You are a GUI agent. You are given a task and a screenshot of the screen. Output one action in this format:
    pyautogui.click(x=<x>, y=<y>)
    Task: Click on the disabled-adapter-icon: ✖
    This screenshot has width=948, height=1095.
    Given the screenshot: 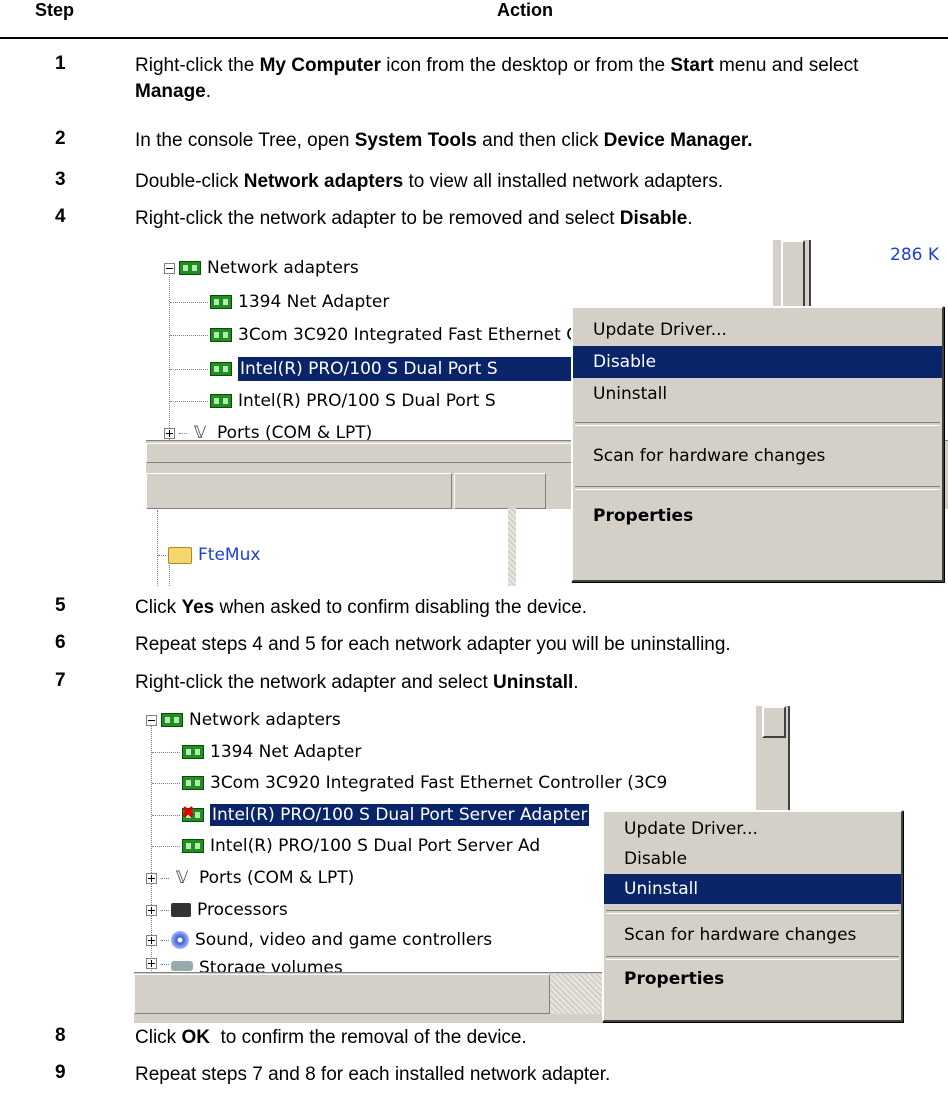 What is the action you would take?
    pyautogui.click(x=192, y=813)
    